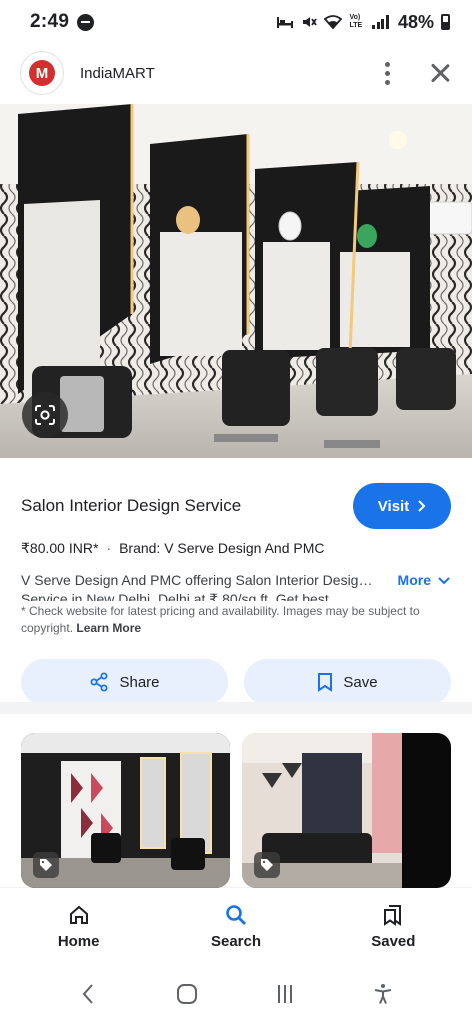 Image resolution: width=472 pixels, height=1024 pixels. Describe the element at coordinates (187, 994) in the screenshot. I see `home-button-icon` at that location.